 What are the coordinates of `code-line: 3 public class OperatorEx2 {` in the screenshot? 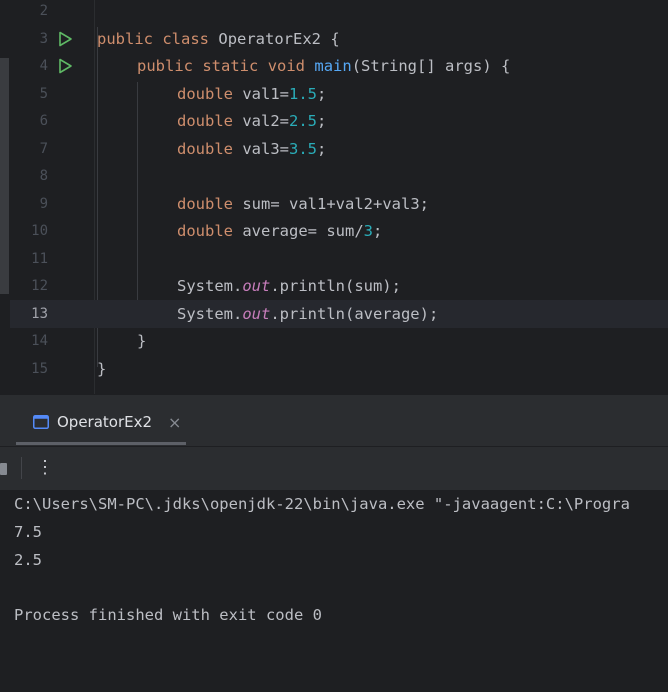 It's located at (334, 39).